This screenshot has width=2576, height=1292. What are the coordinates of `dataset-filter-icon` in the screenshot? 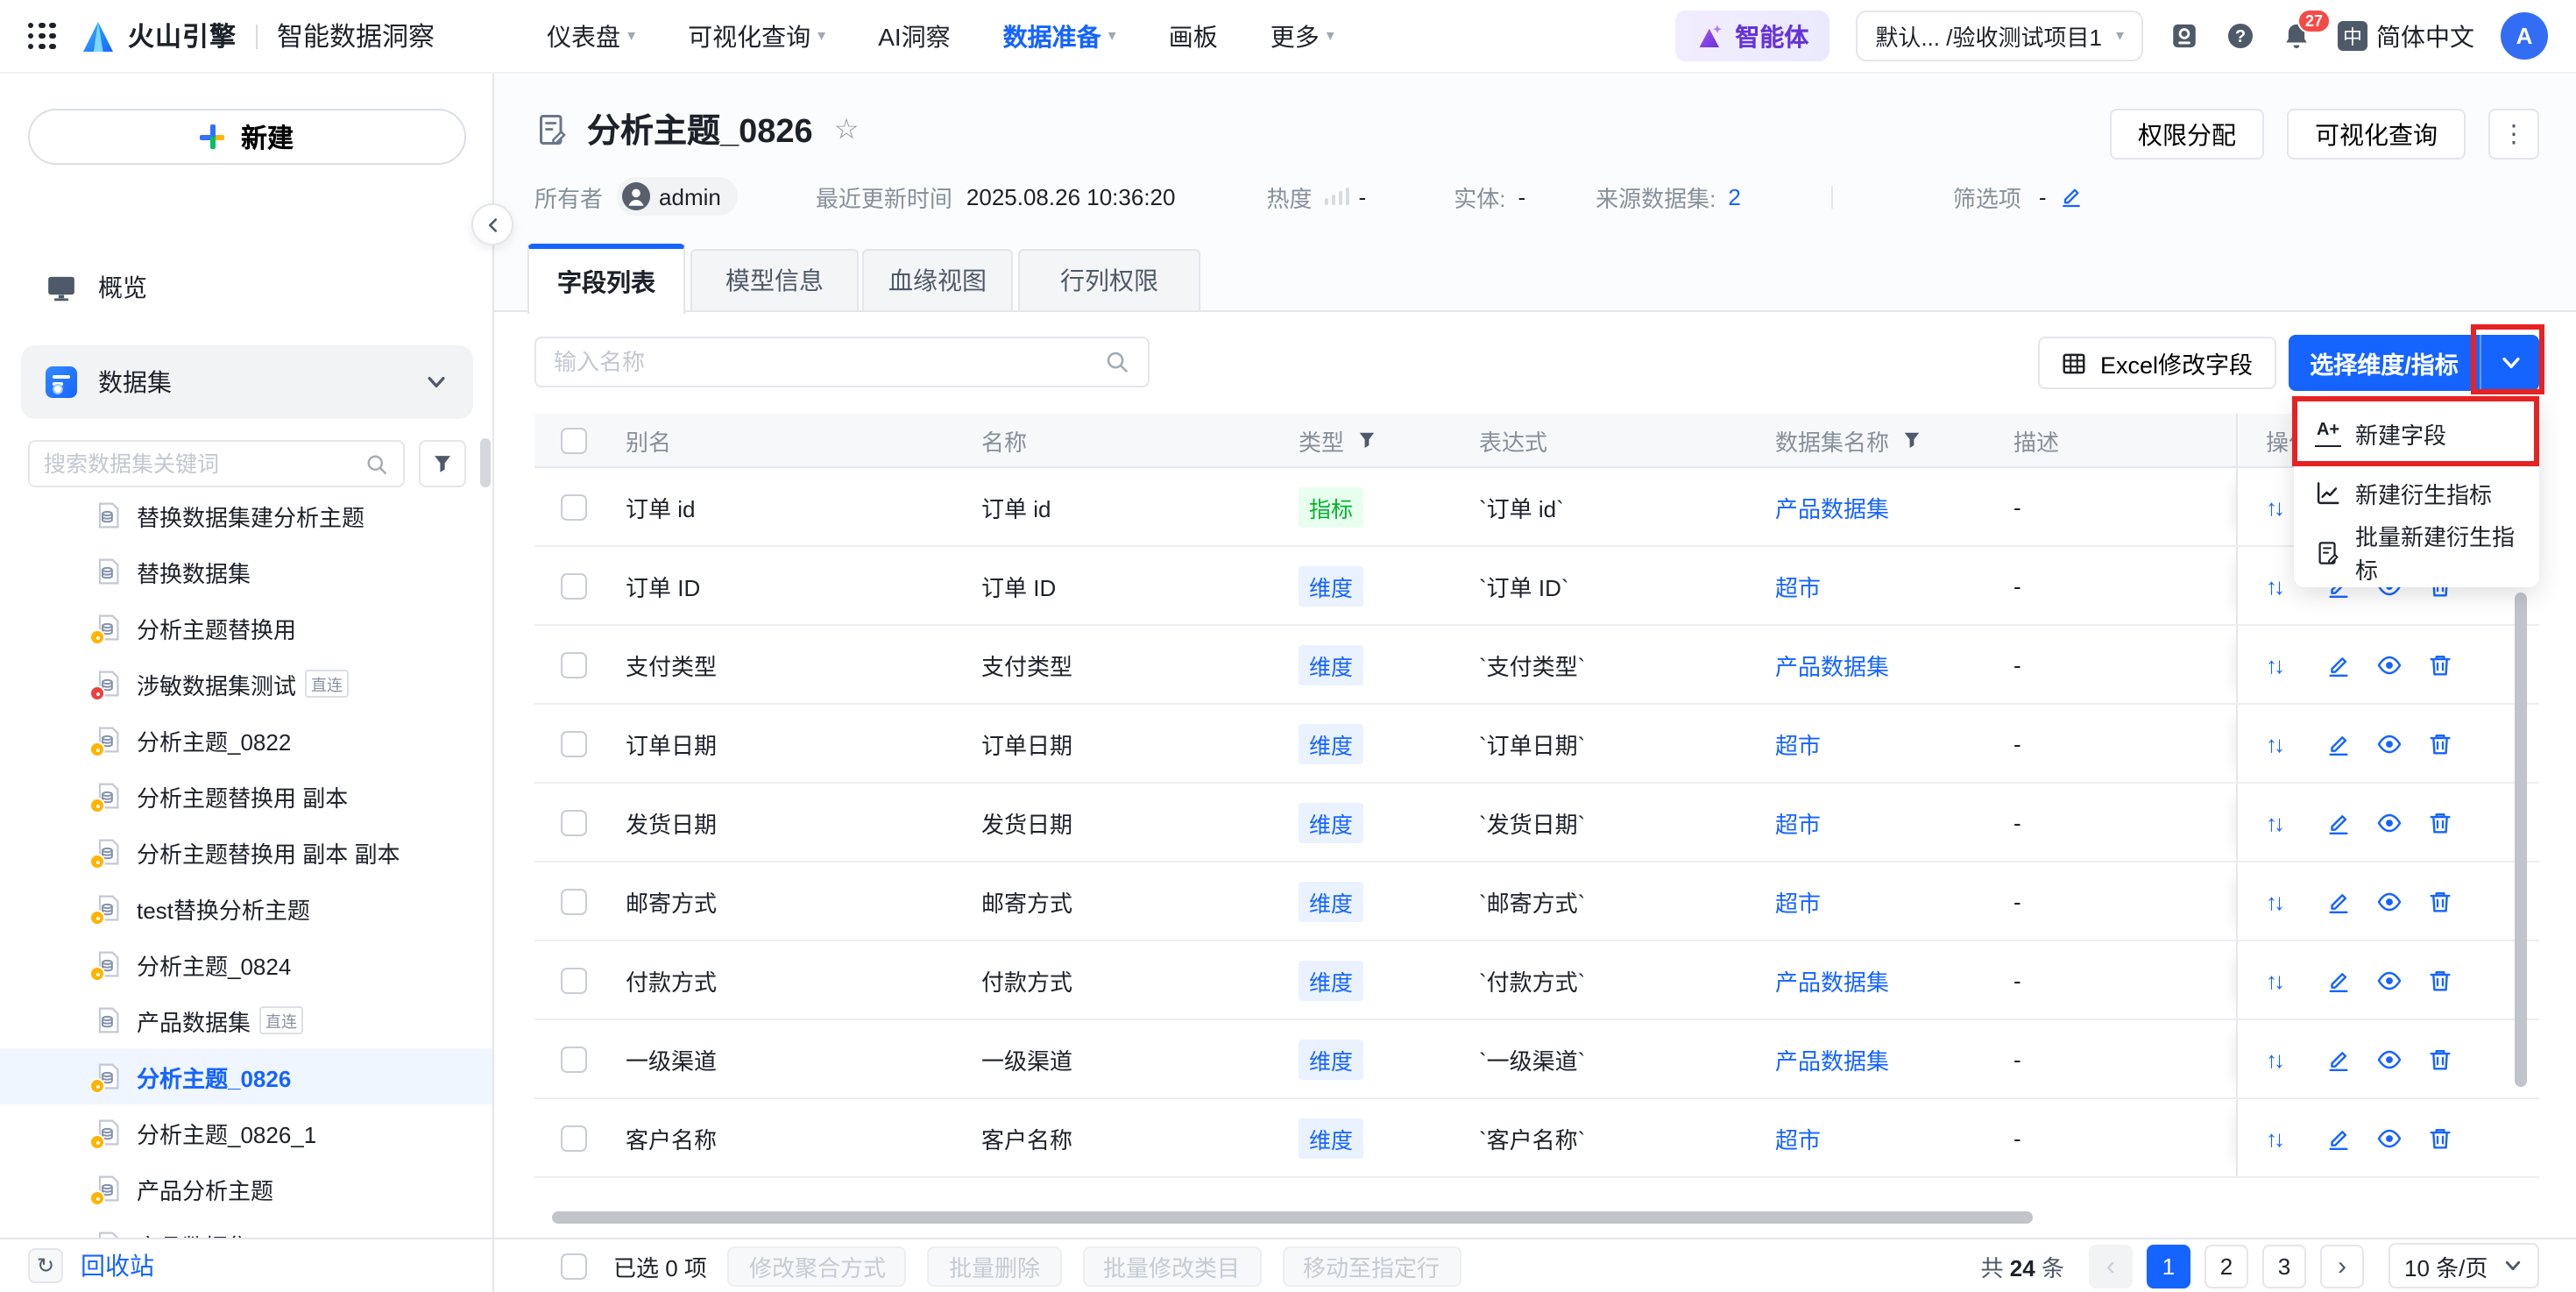 It's located at (1911, 440).